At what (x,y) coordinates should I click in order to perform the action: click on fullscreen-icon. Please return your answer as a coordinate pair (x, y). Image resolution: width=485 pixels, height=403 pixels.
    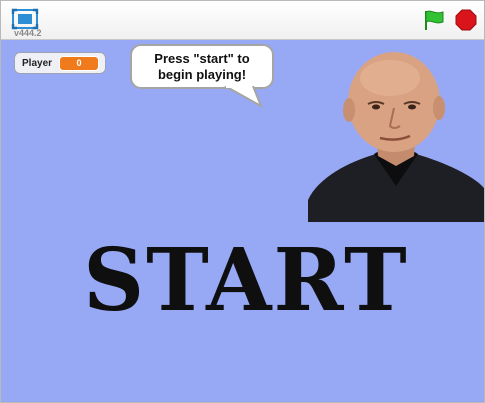
    Looking at the image, I should click on (25, 19).